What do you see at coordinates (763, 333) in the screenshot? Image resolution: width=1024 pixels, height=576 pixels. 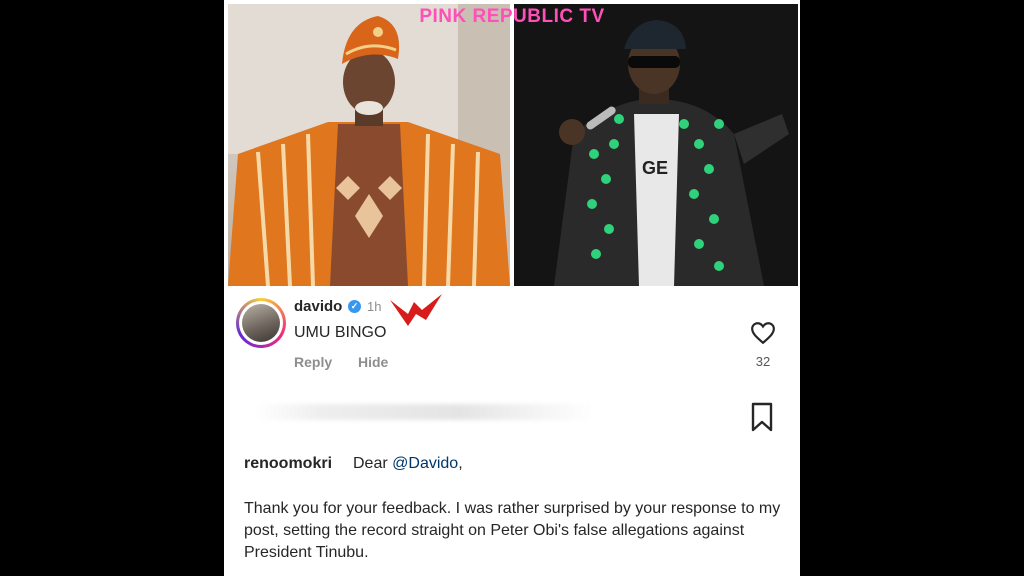 I see `heart-icon` at bounding box center [763, 333].